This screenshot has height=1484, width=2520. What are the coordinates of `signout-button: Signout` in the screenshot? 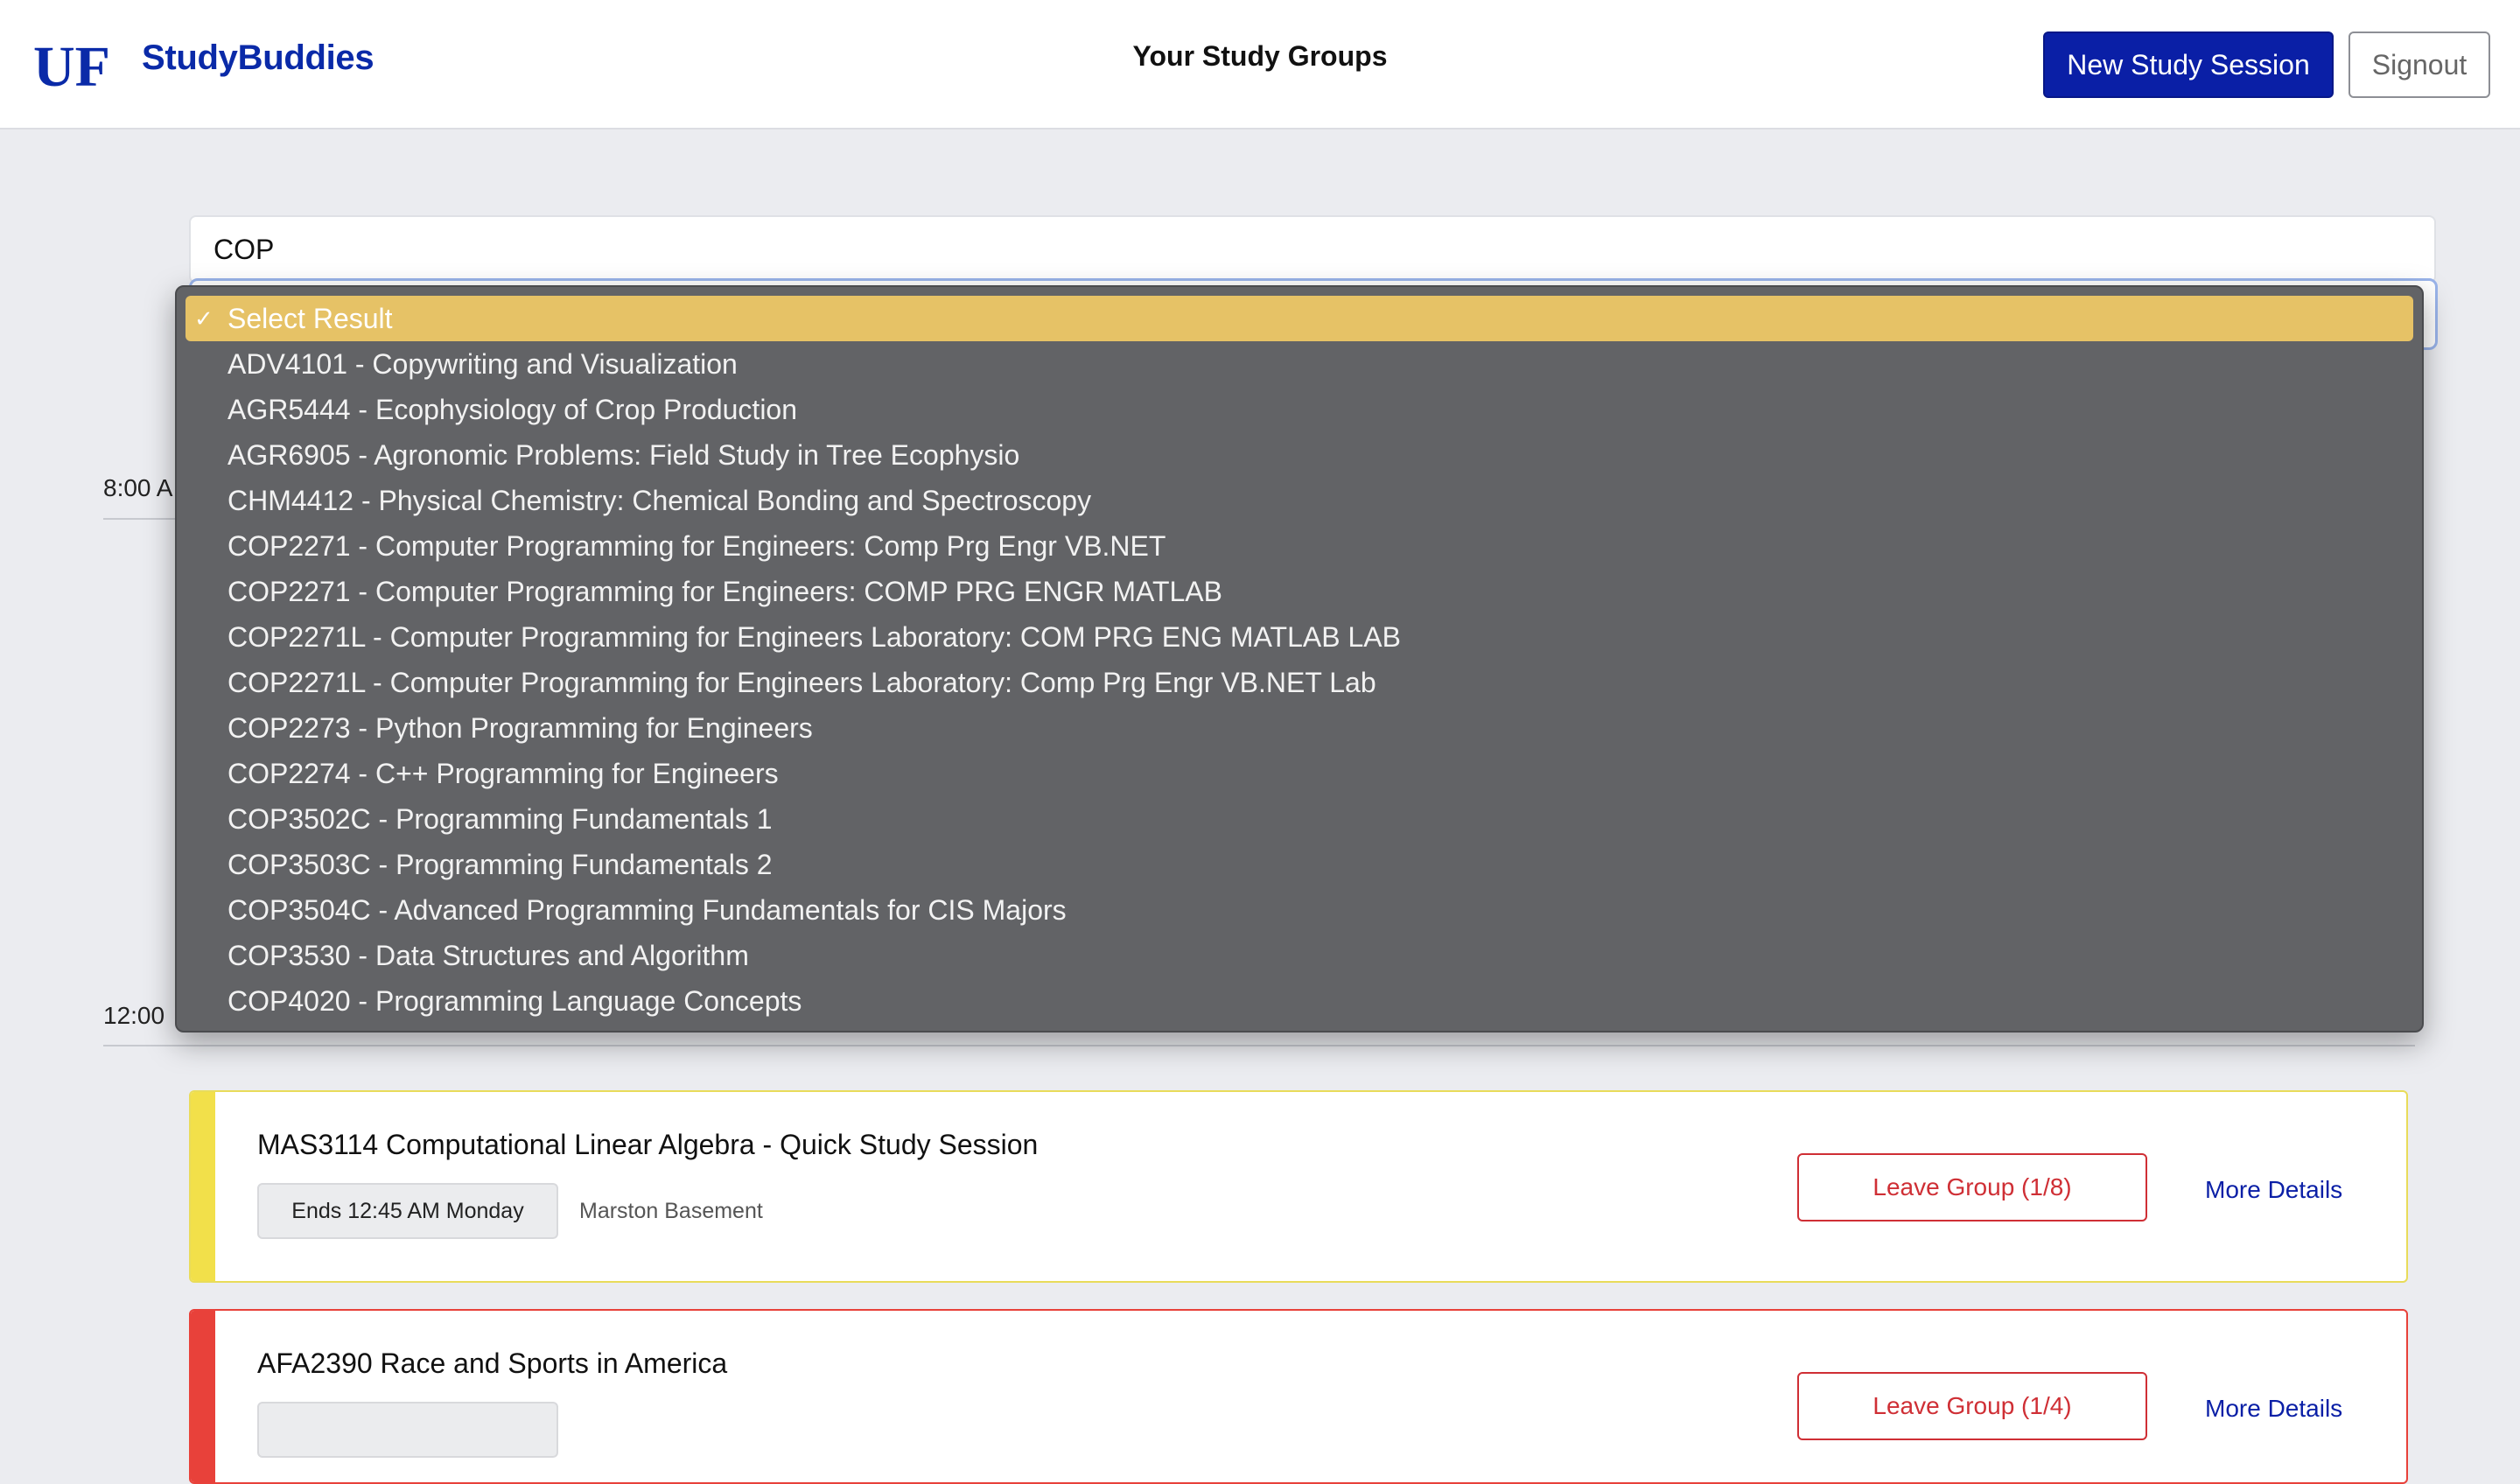 It's located at (2419, 65).